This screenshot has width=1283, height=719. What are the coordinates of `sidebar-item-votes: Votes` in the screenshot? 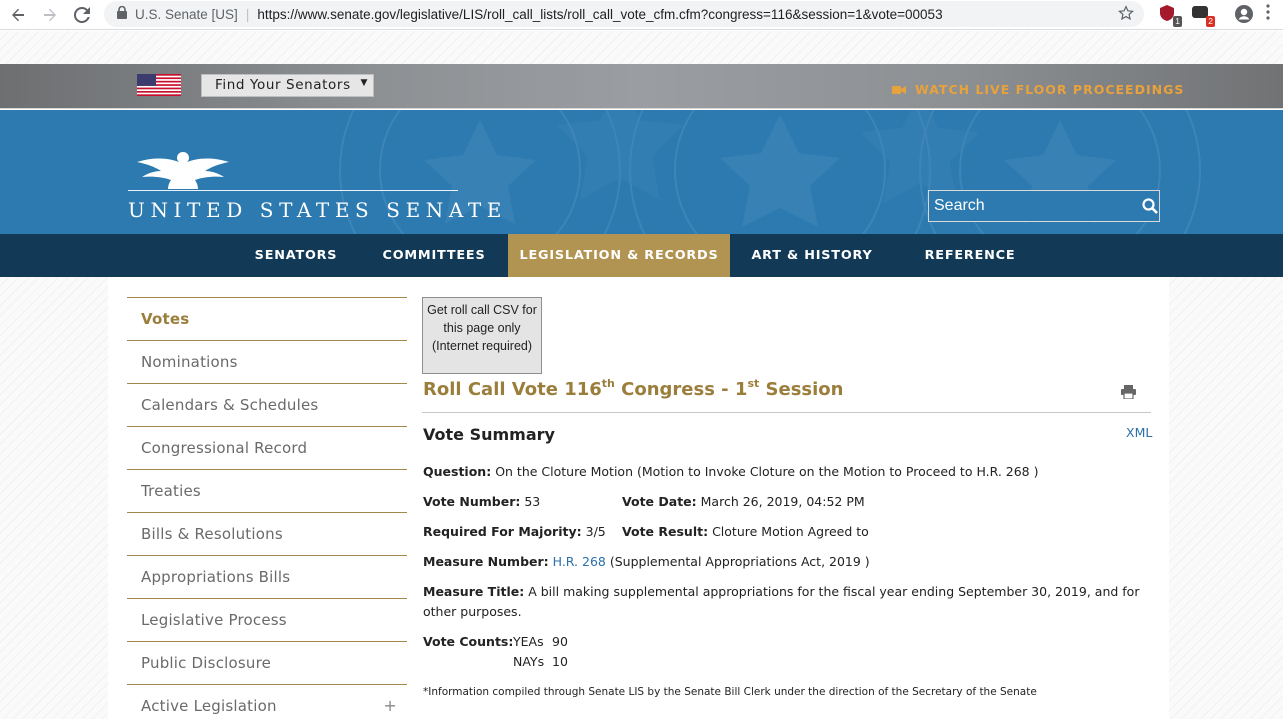 It's located at (267, 318).